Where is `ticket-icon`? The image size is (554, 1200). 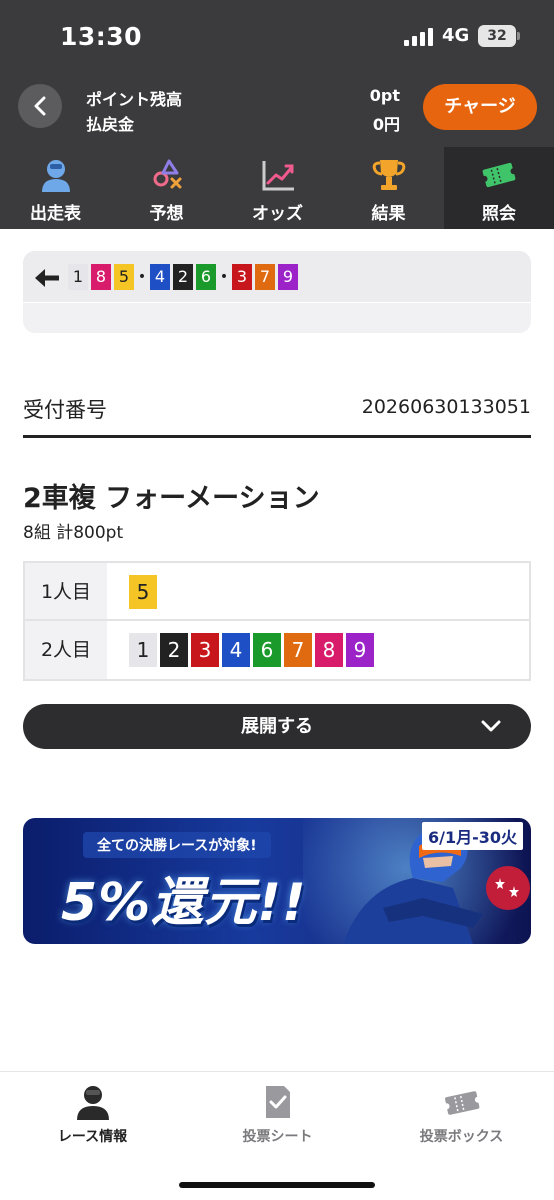
ticket-icon is located at coordinates (499, 175).